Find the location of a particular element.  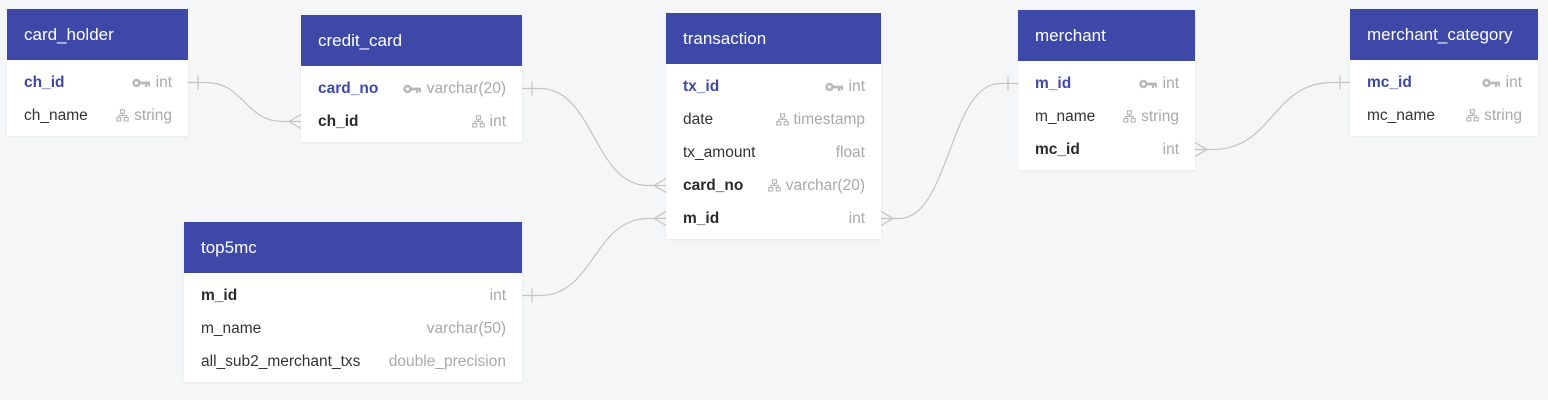

column-row: m_name string is located at coordinates (1106, 116).